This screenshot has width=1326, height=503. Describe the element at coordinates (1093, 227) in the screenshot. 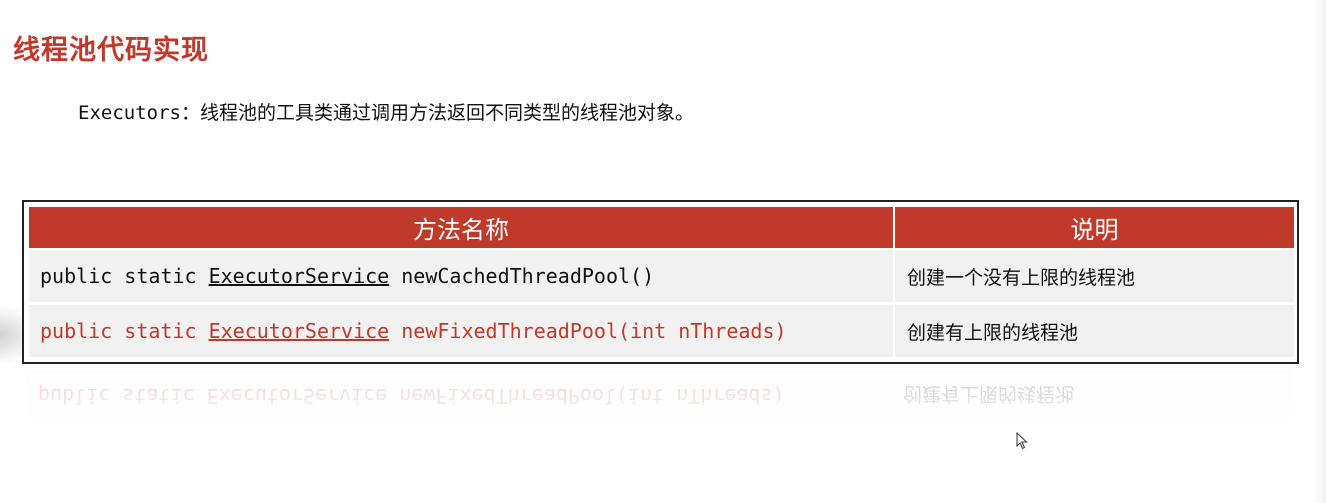

I see `header-description: 说明` at that location.